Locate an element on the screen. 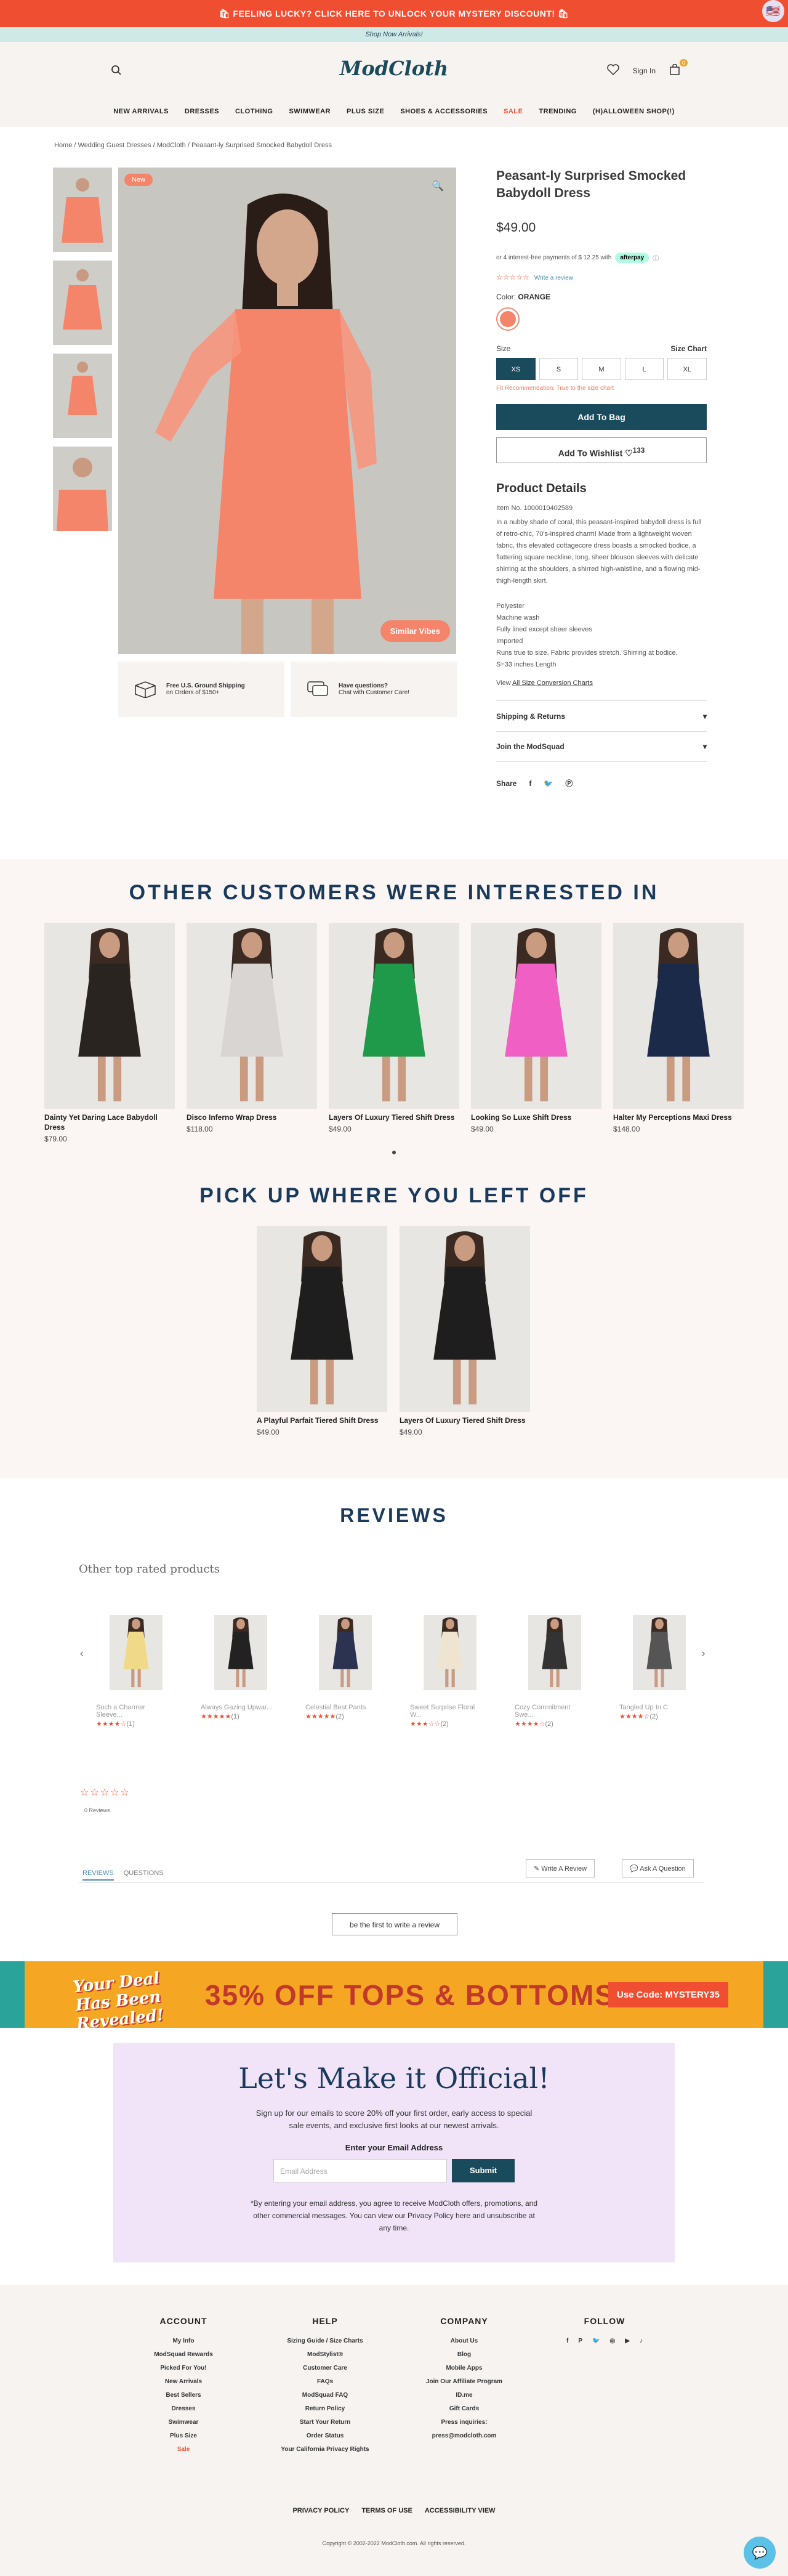 The width and height of the screenshot is (788, 2576). add-to-wishlist-button: Add To Wishlist ♡133 is located at coordinates (601, 450).